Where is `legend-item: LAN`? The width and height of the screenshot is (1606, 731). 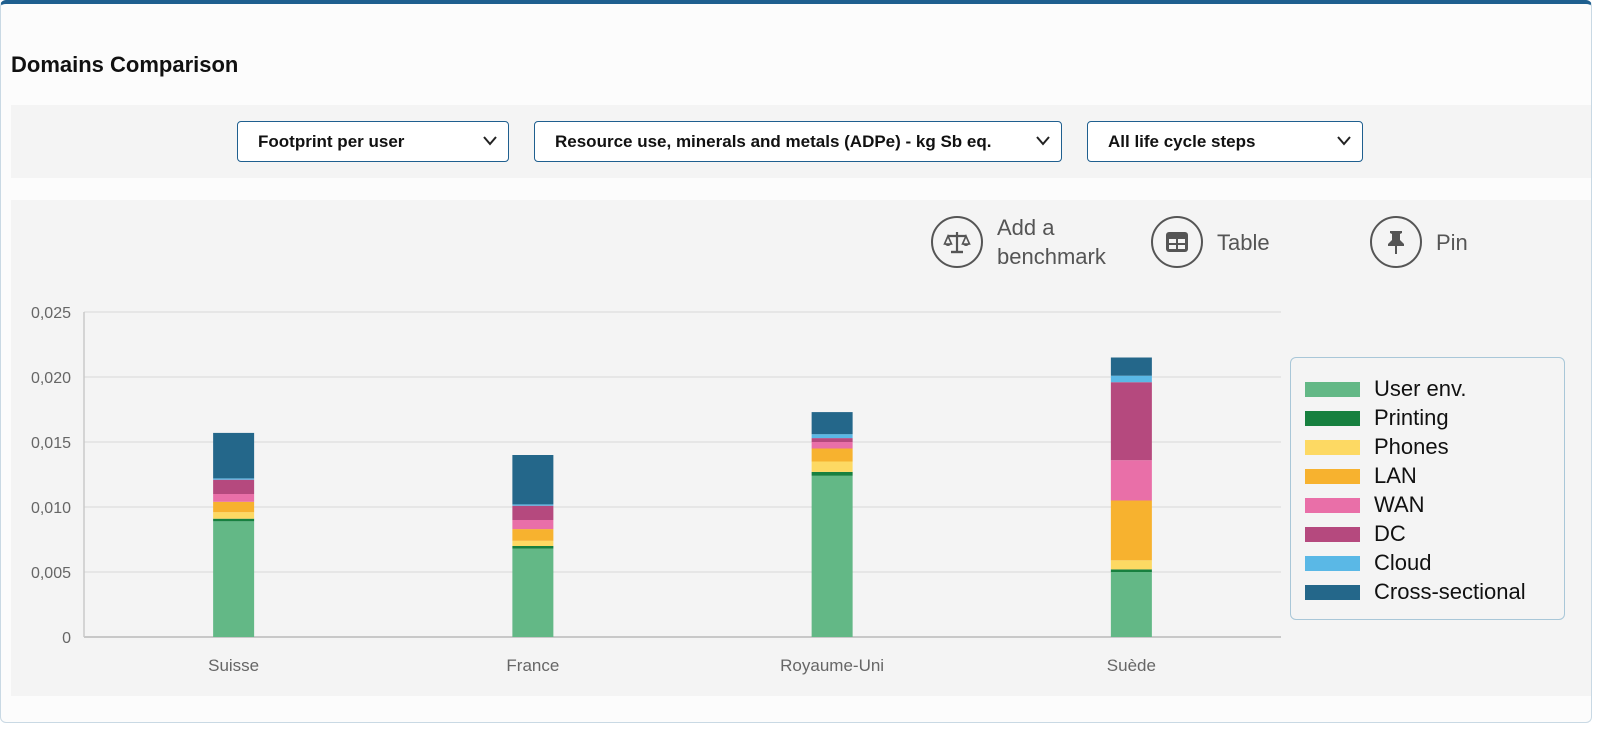 legend-item: LAN is located at coordinates (1361, 476).